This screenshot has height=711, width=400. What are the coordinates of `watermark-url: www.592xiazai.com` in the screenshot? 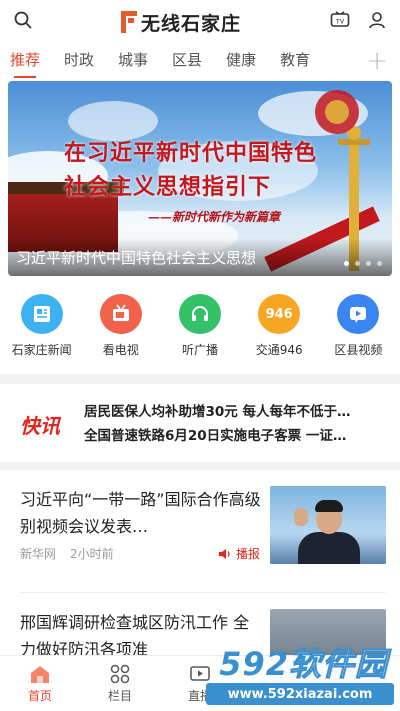 It's located at (300, 694).